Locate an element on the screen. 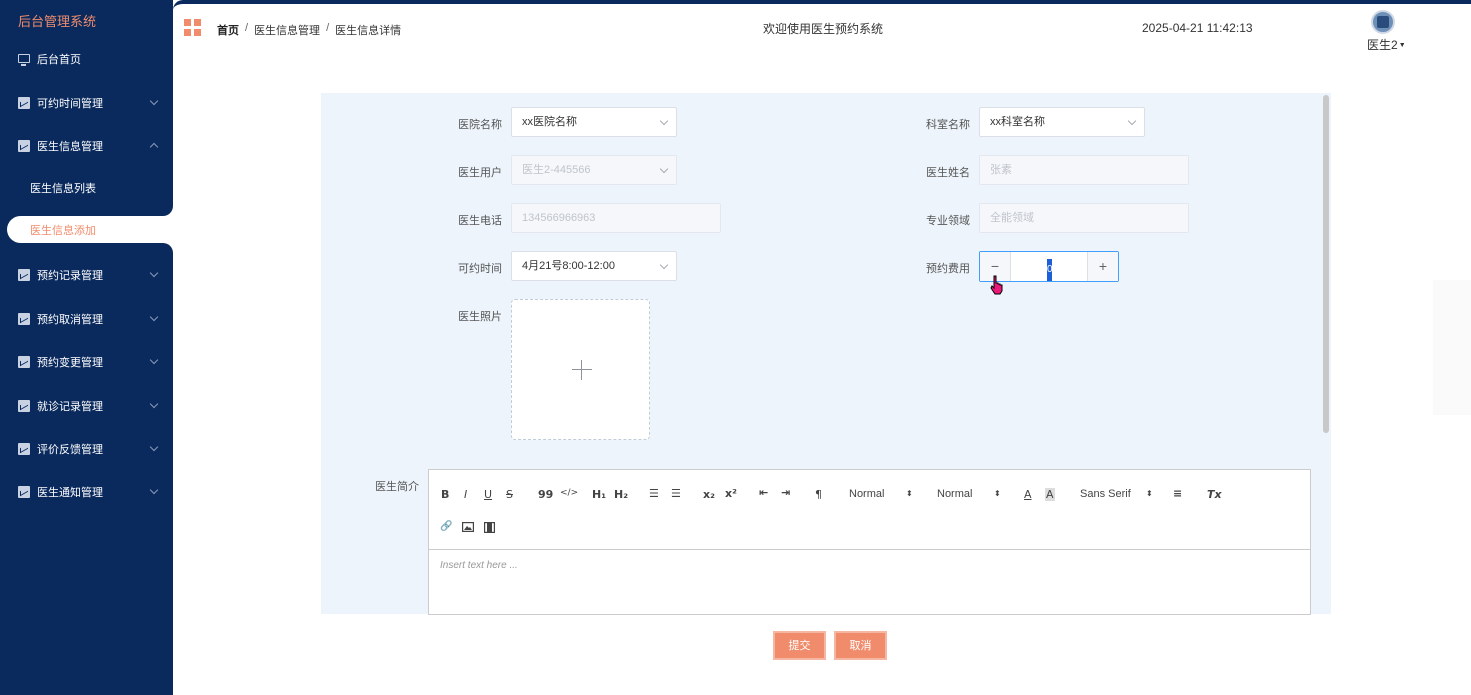 The image size is (1471, 695). blockquote-button: 99 is located at coordinates (545, 494).